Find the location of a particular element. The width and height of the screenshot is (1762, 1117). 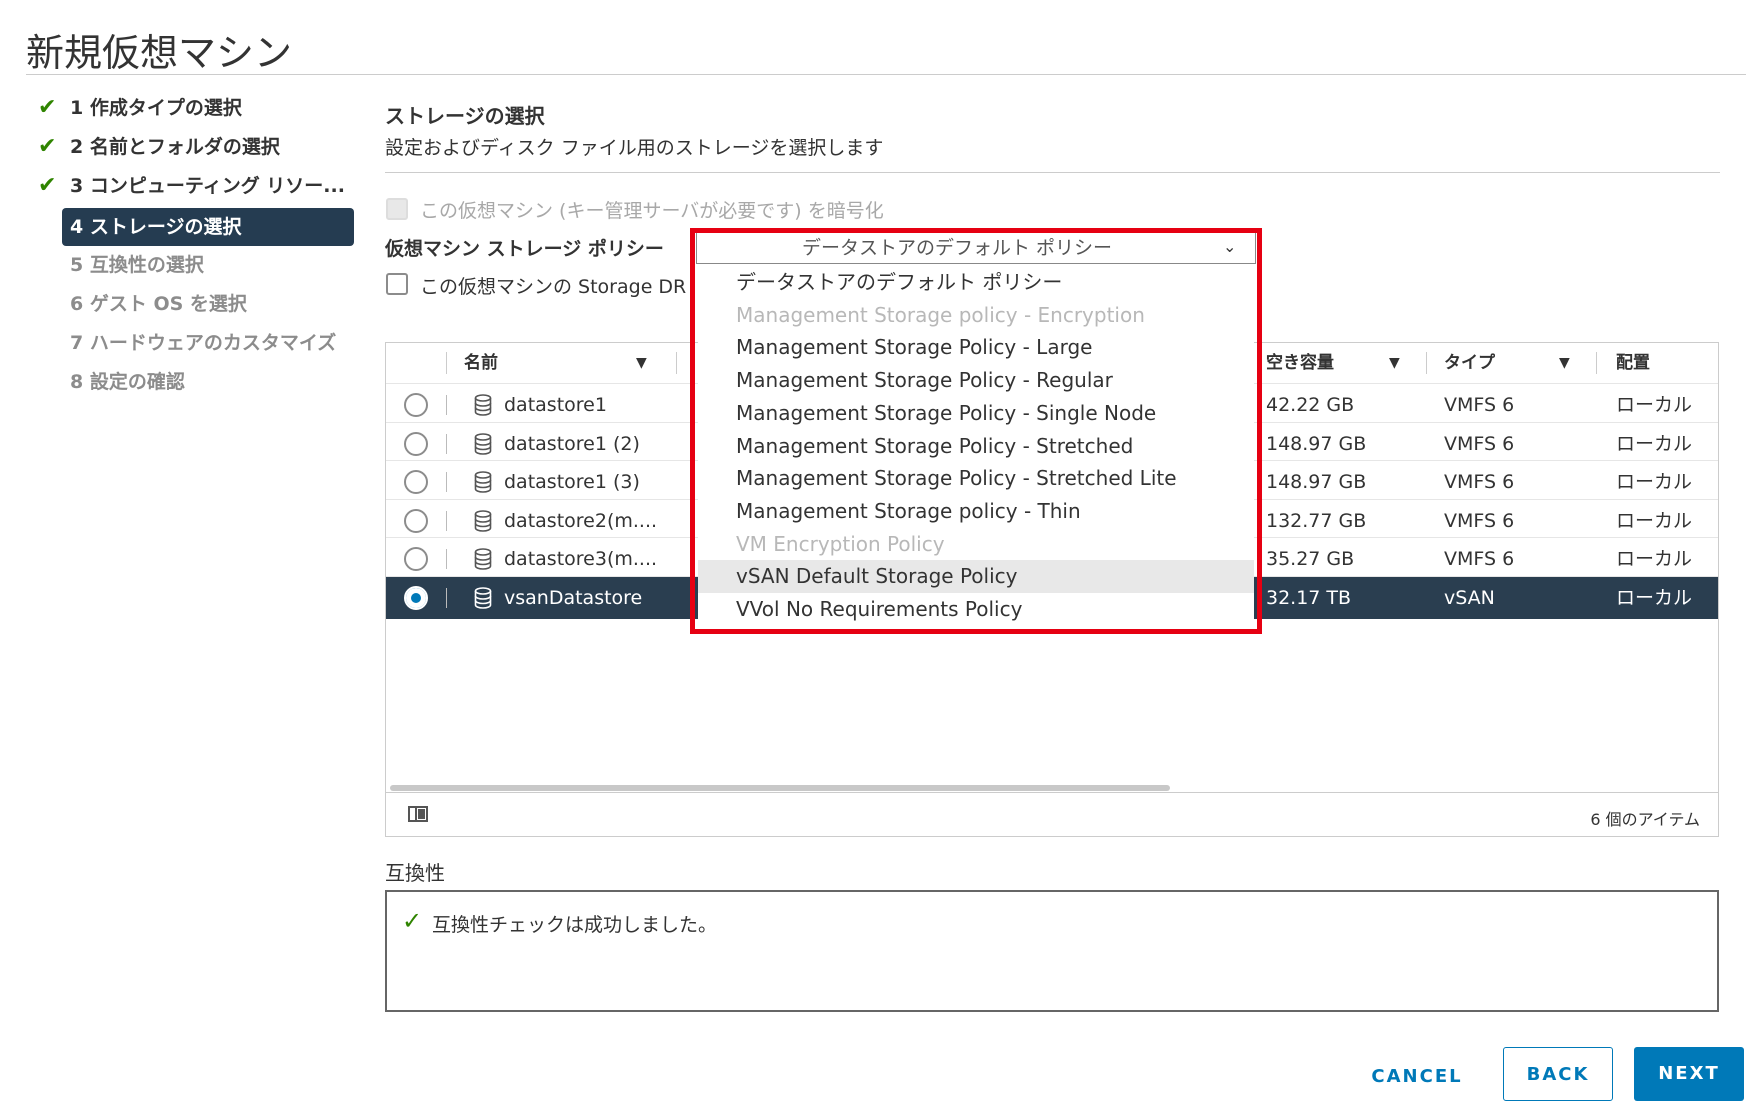

column-header-placement: 配置 is located at coordinates (1633, 363).